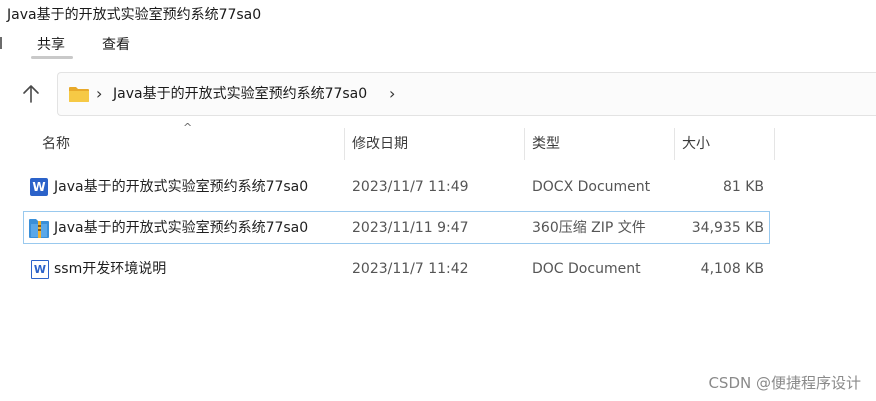 The image size is (876, 401). What do you see at coordinates (727, 228) in the screenshot?
I see `file-size: 34,935 KB` at bounding box center [727, 228].